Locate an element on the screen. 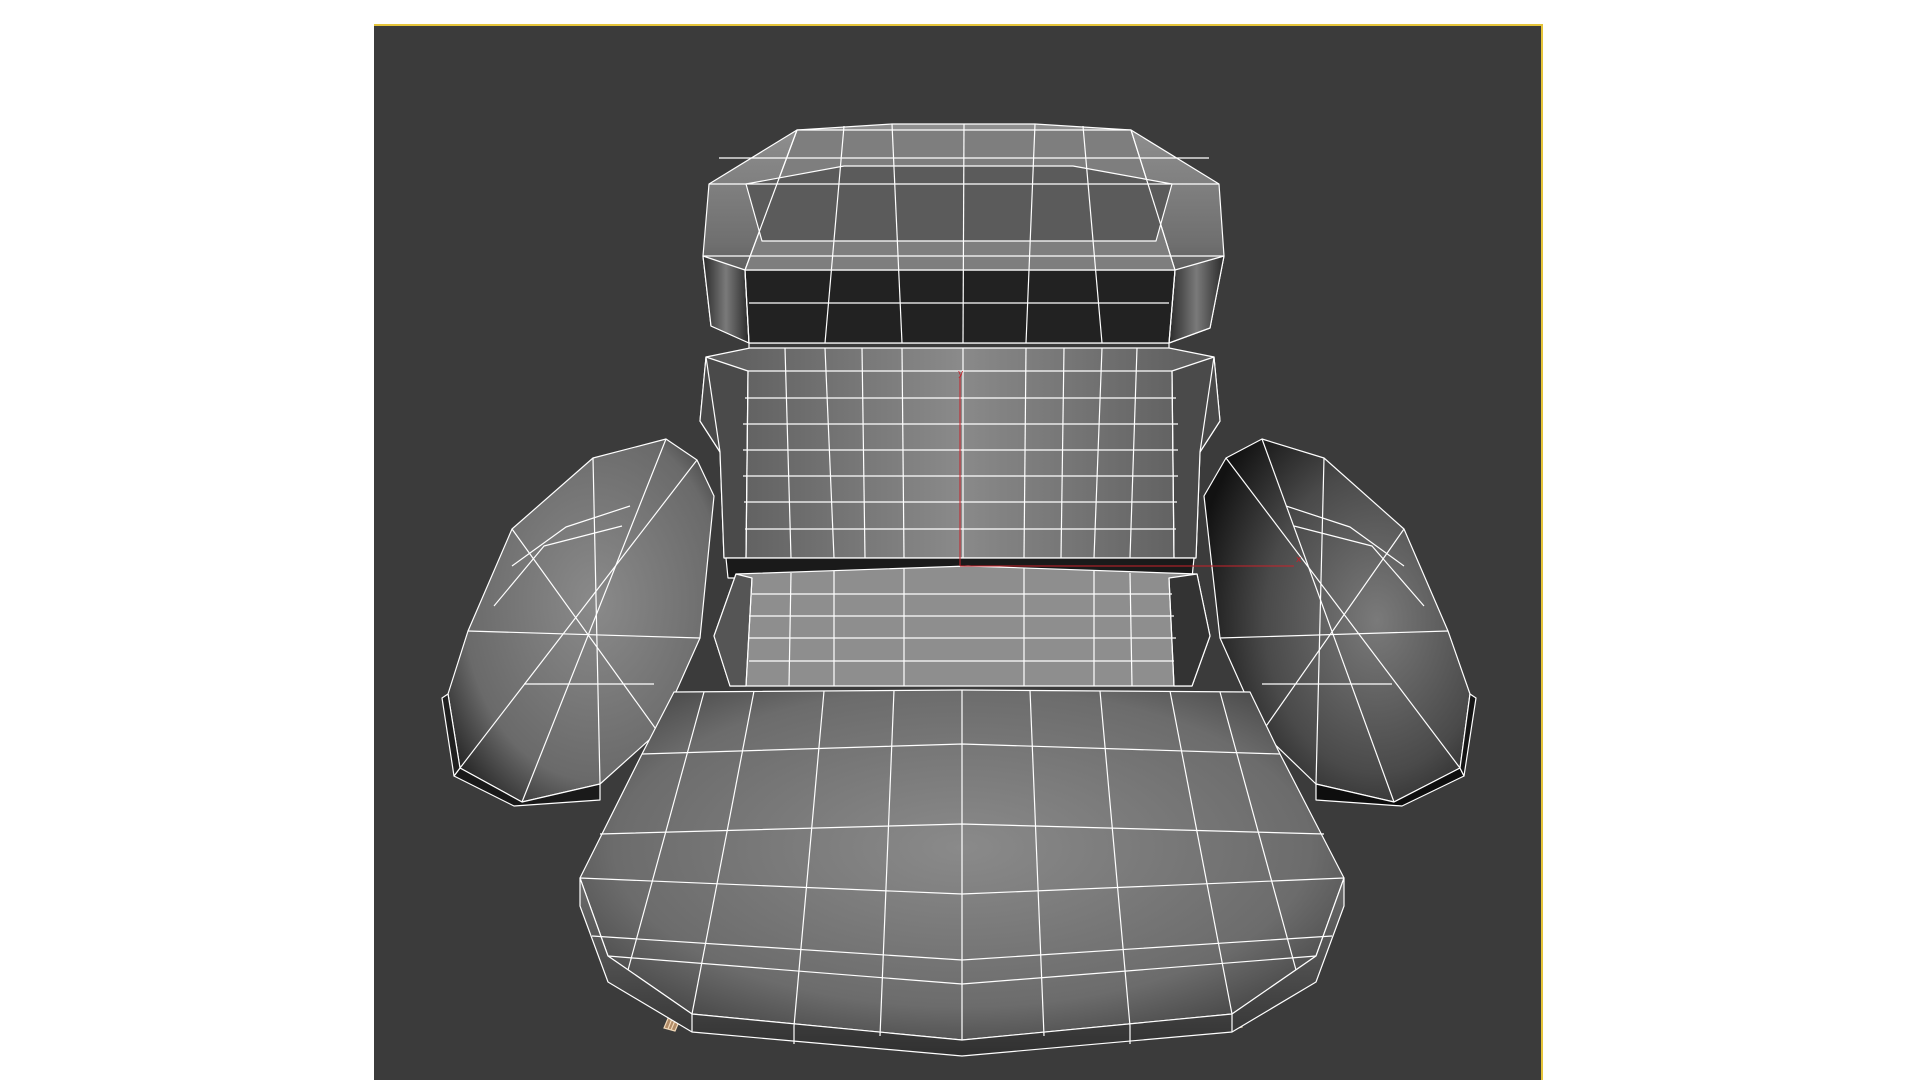 This screenshot has width=1920, height=1080. headrest is located at coordinates (963, 246).